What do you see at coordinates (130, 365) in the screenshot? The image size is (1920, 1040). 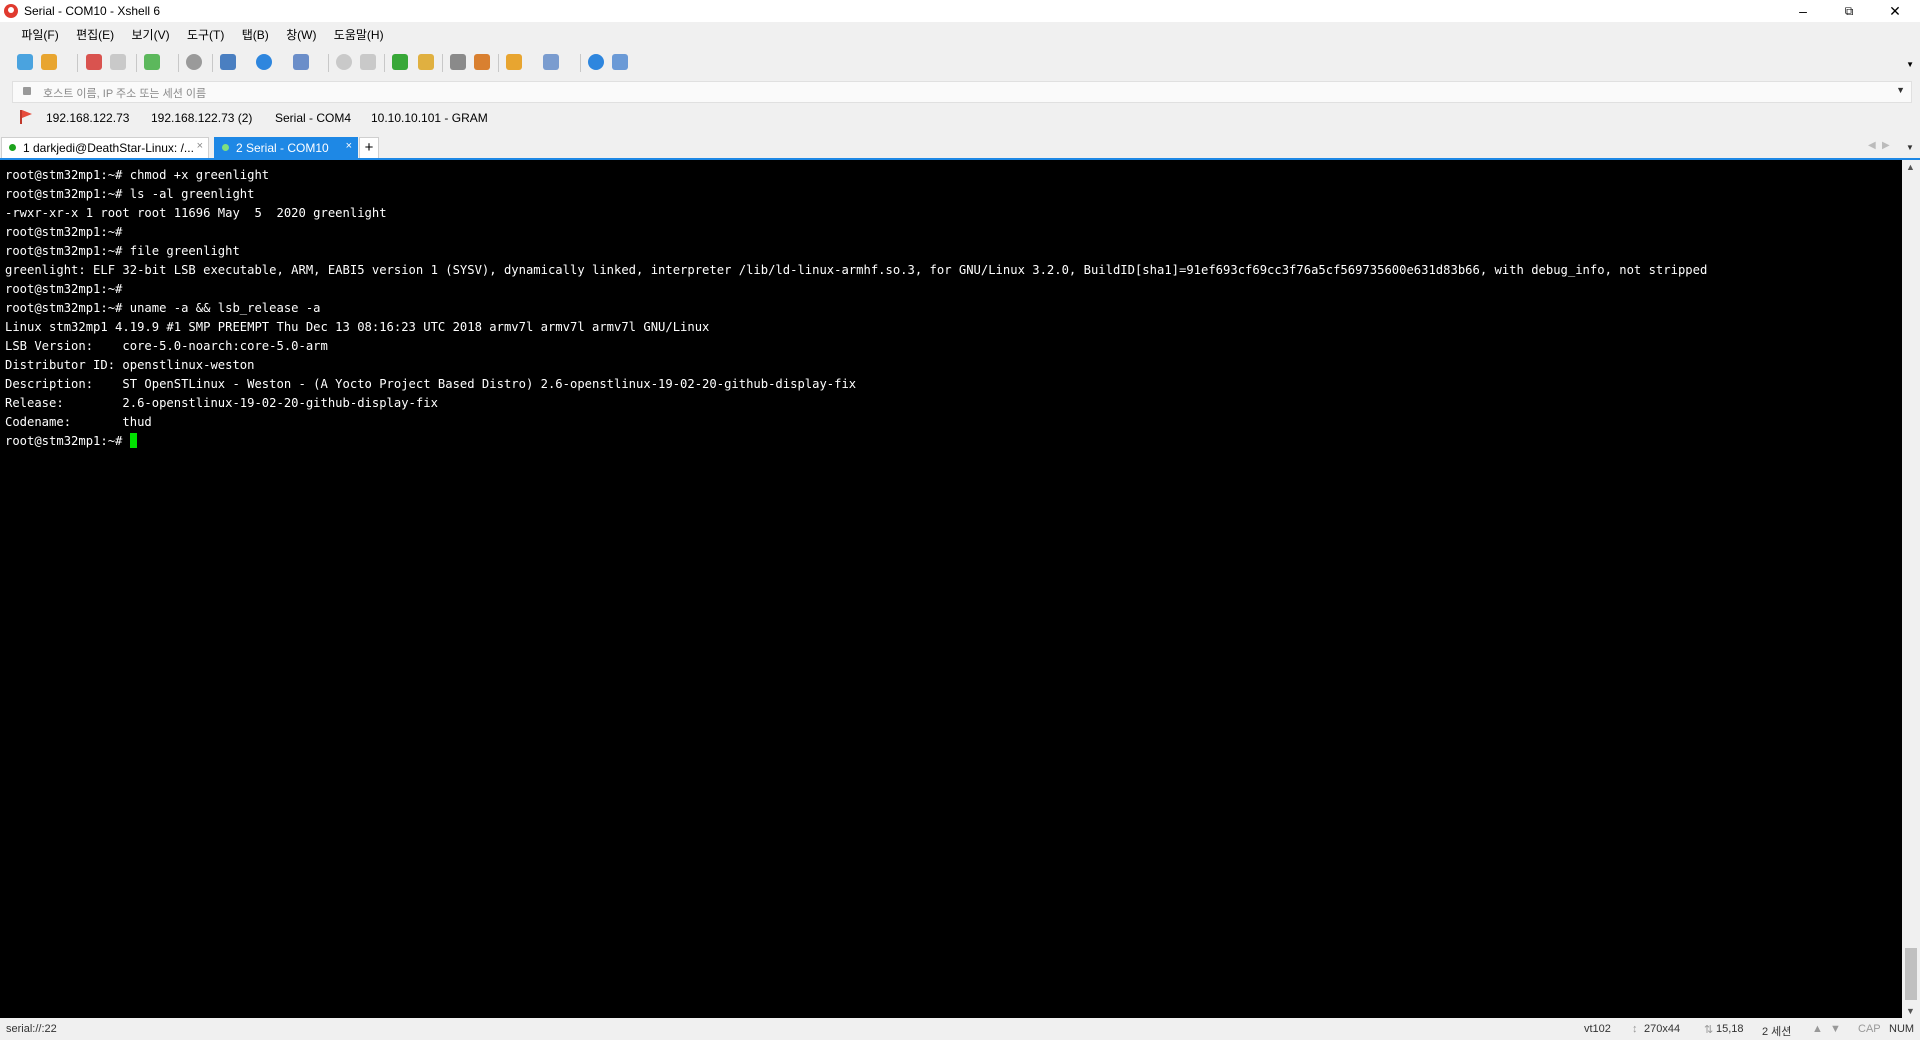 I see `terminal-line: Distributor ID: openstlinux-weston` at bounding box center [130, 365].